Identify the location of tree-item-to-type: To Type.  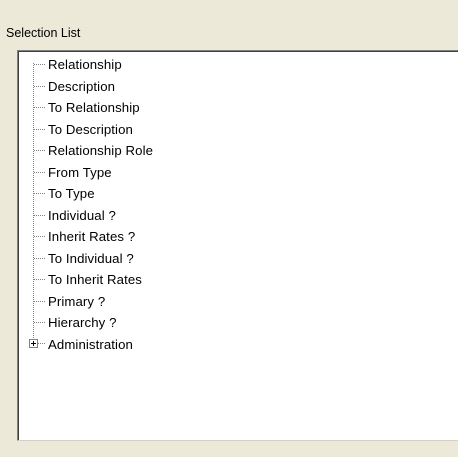
(238, 194).